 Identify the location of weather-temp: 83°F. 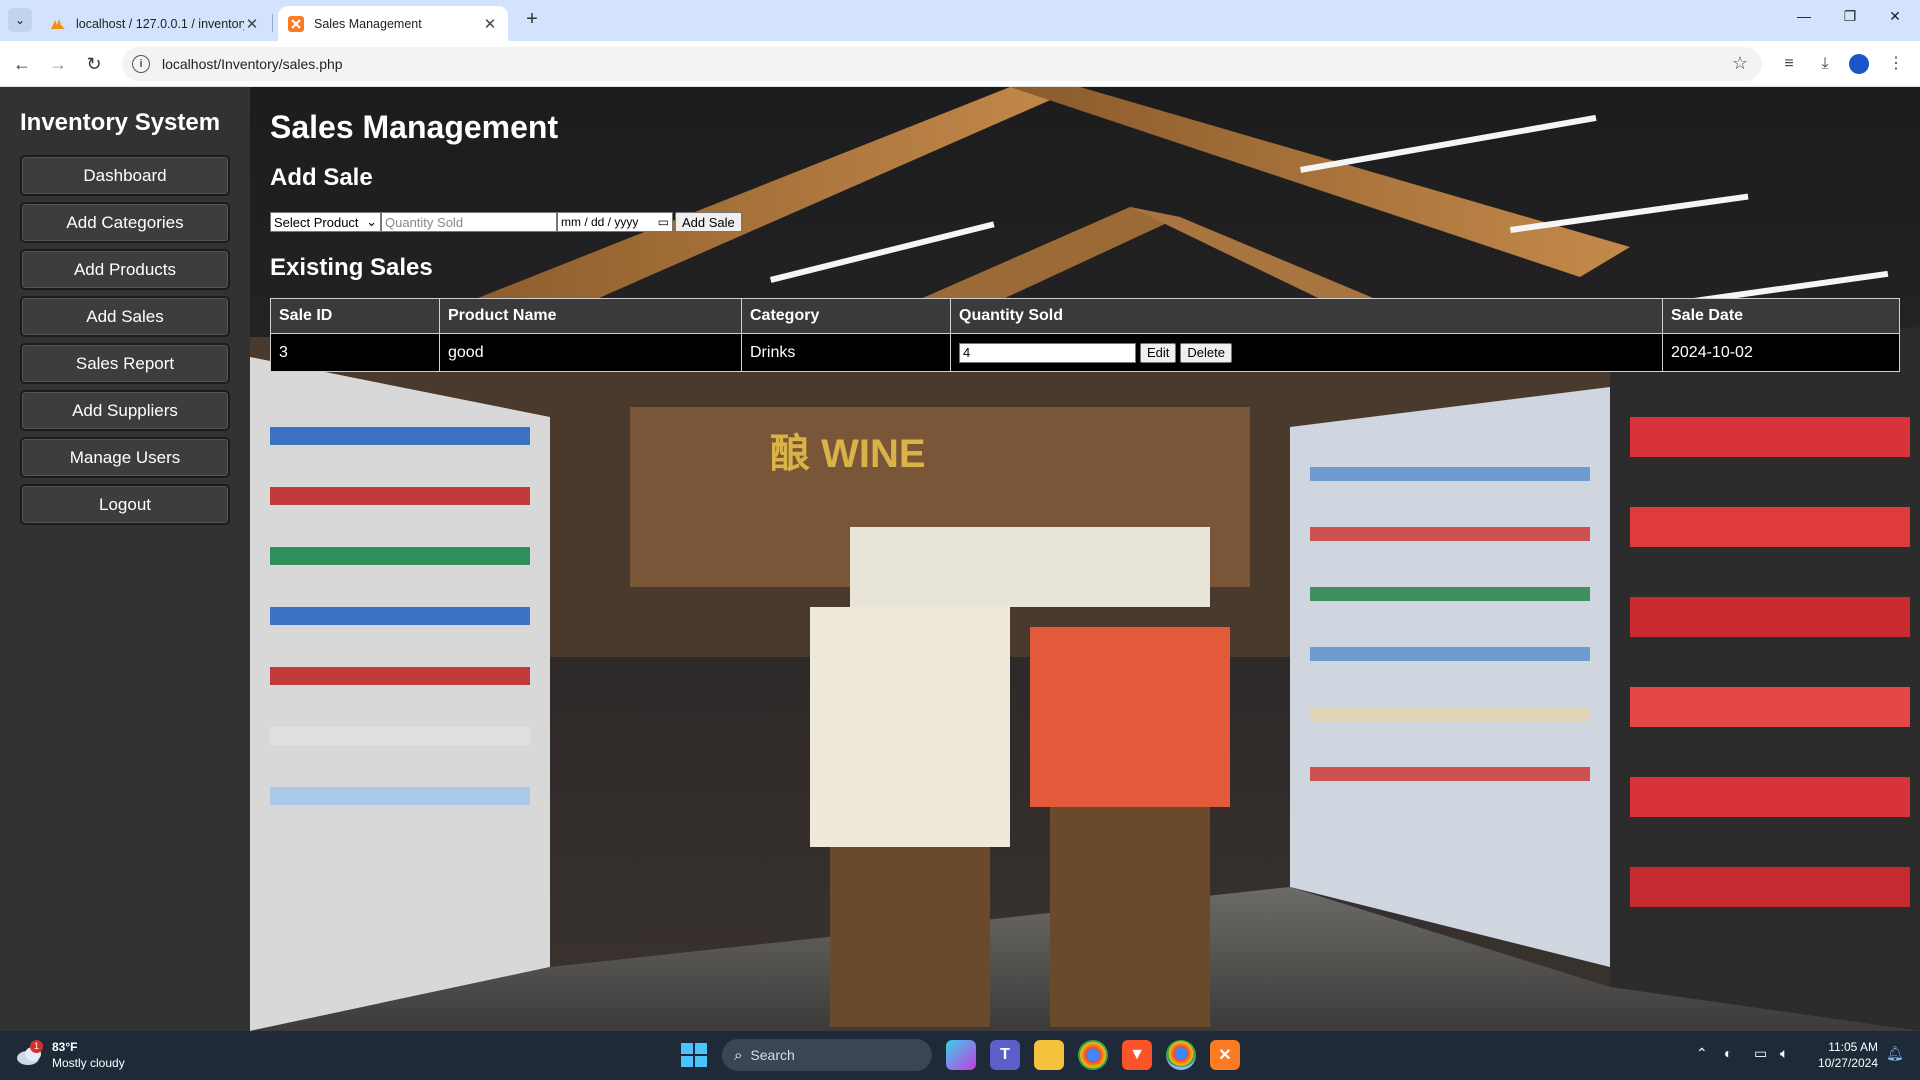
(65, 1047).